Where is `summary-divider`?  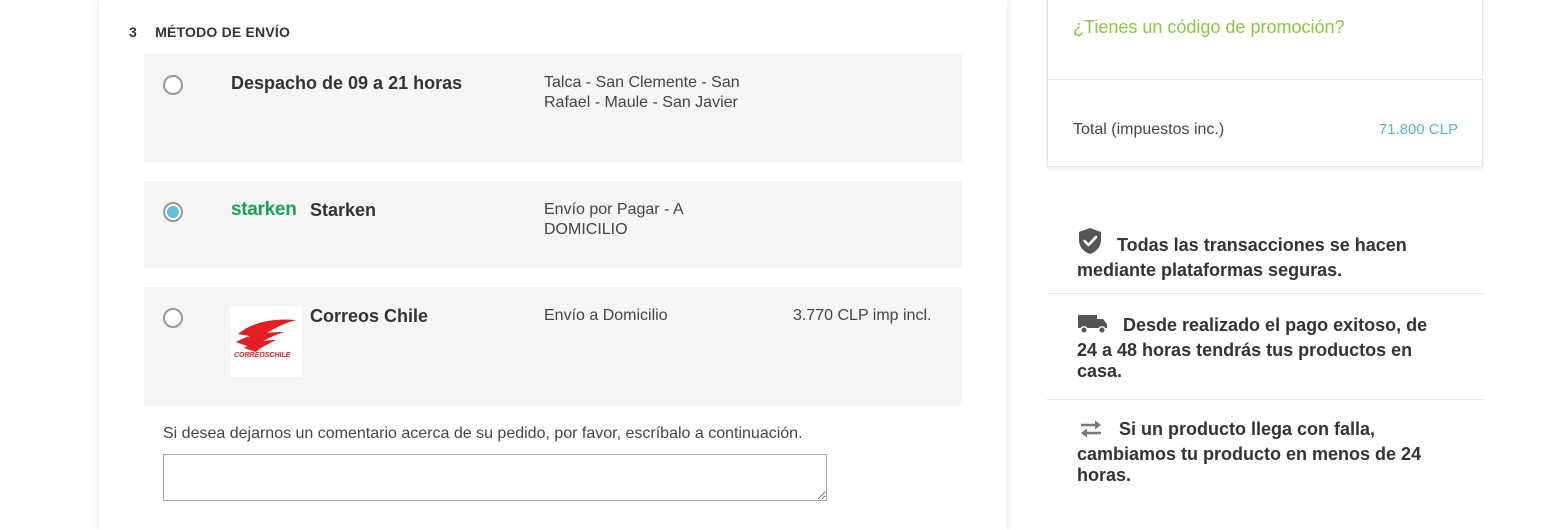
summary-divider is located at coordinates (1265, 79).